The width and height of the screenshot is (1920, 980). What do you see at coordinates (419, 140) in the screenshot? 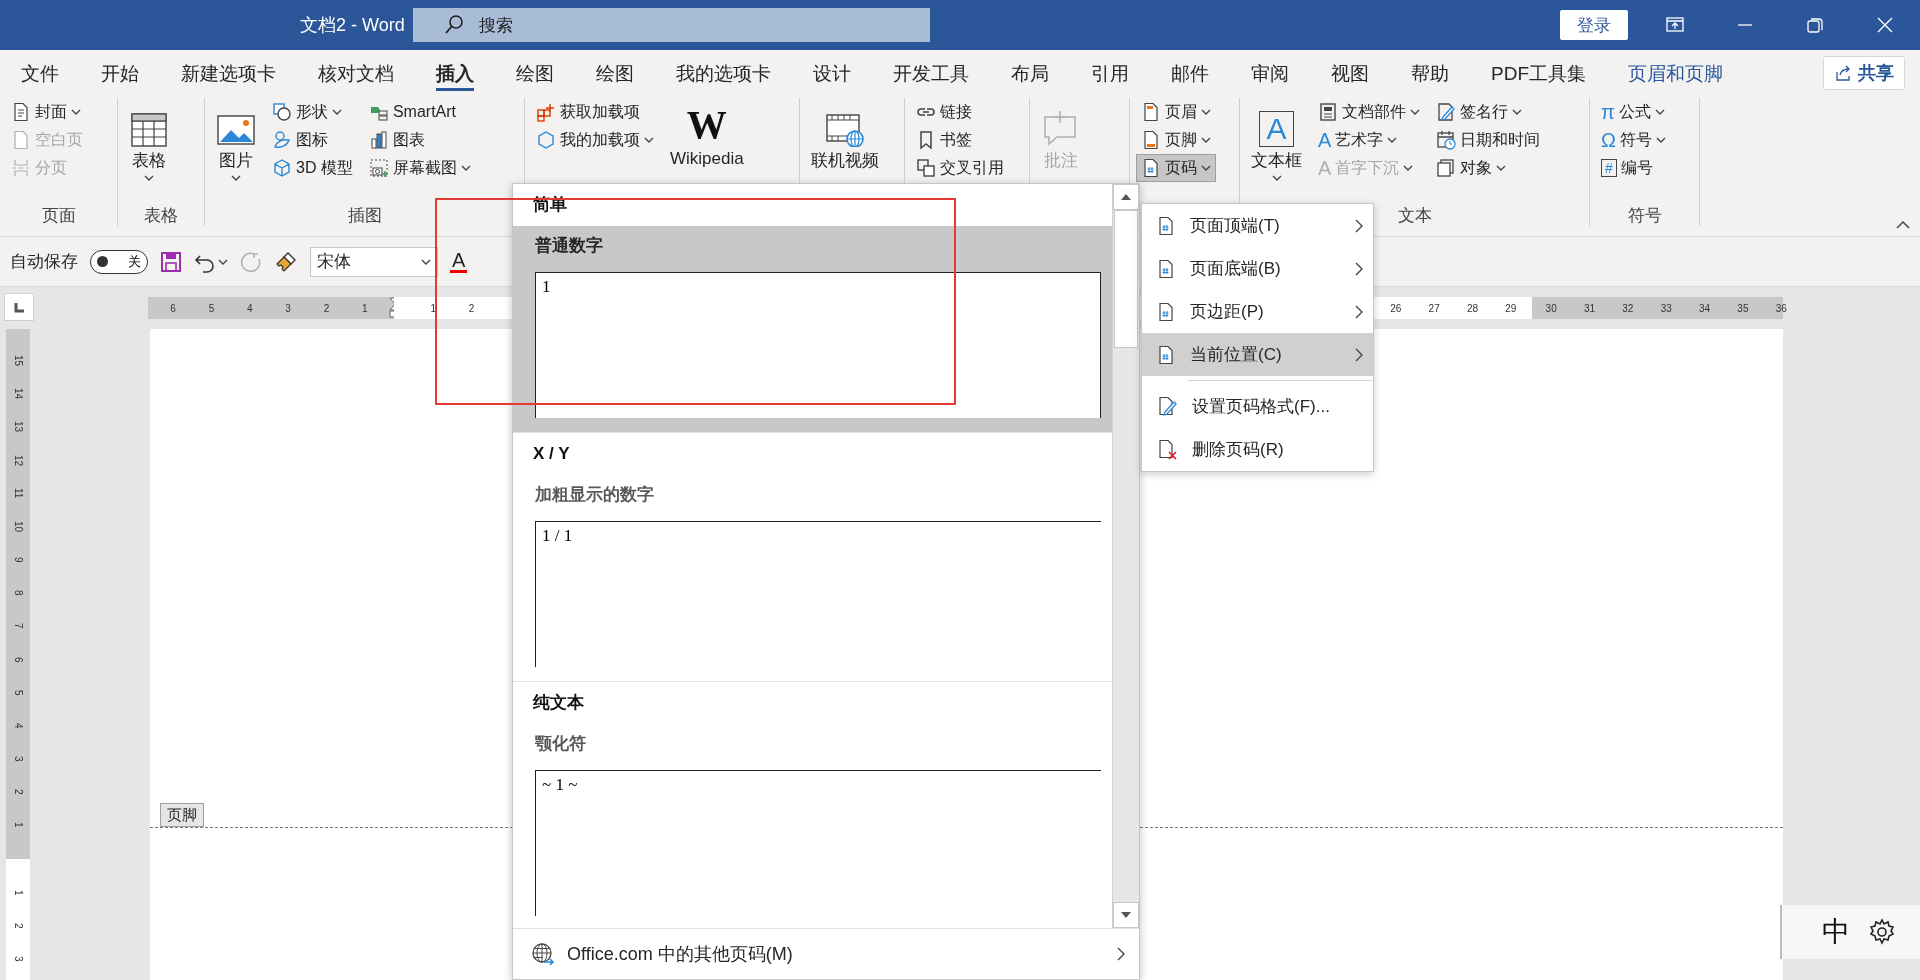
I see `ribbon-button: 图表` at bounding box center [419, 140].